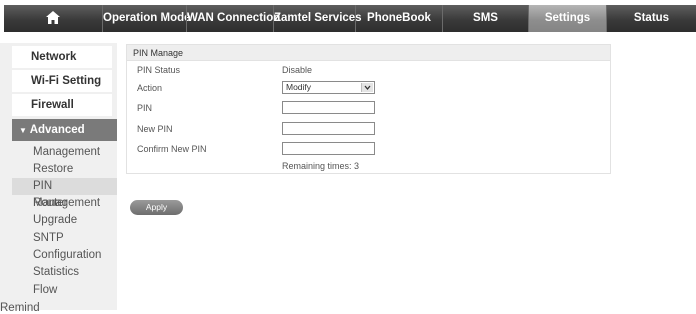 This screenshot has height=314, width=696. I want to click on new-pin-input, so click(328, 128).